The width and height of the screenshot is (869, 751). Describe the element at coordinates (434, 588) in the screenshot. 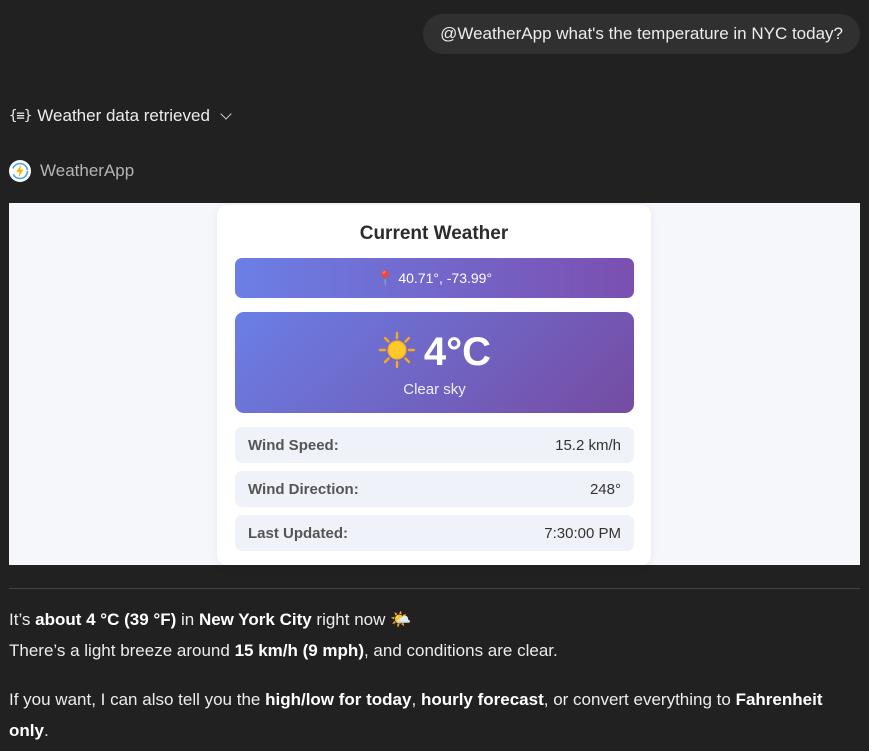

I see `divider` at that location.